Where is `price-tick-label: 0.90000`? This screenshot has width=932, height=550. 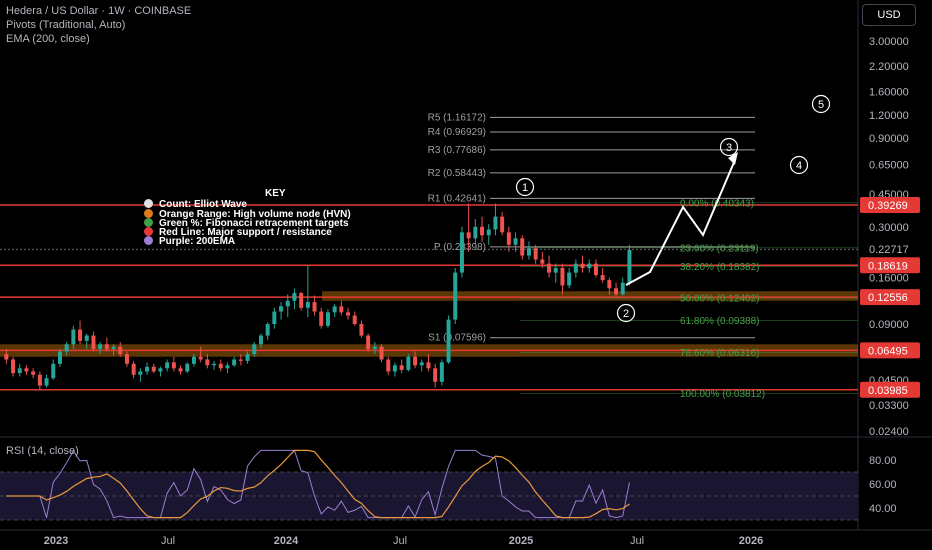
price-tick-label: 0.90000 is located at coordinates (889, 139).